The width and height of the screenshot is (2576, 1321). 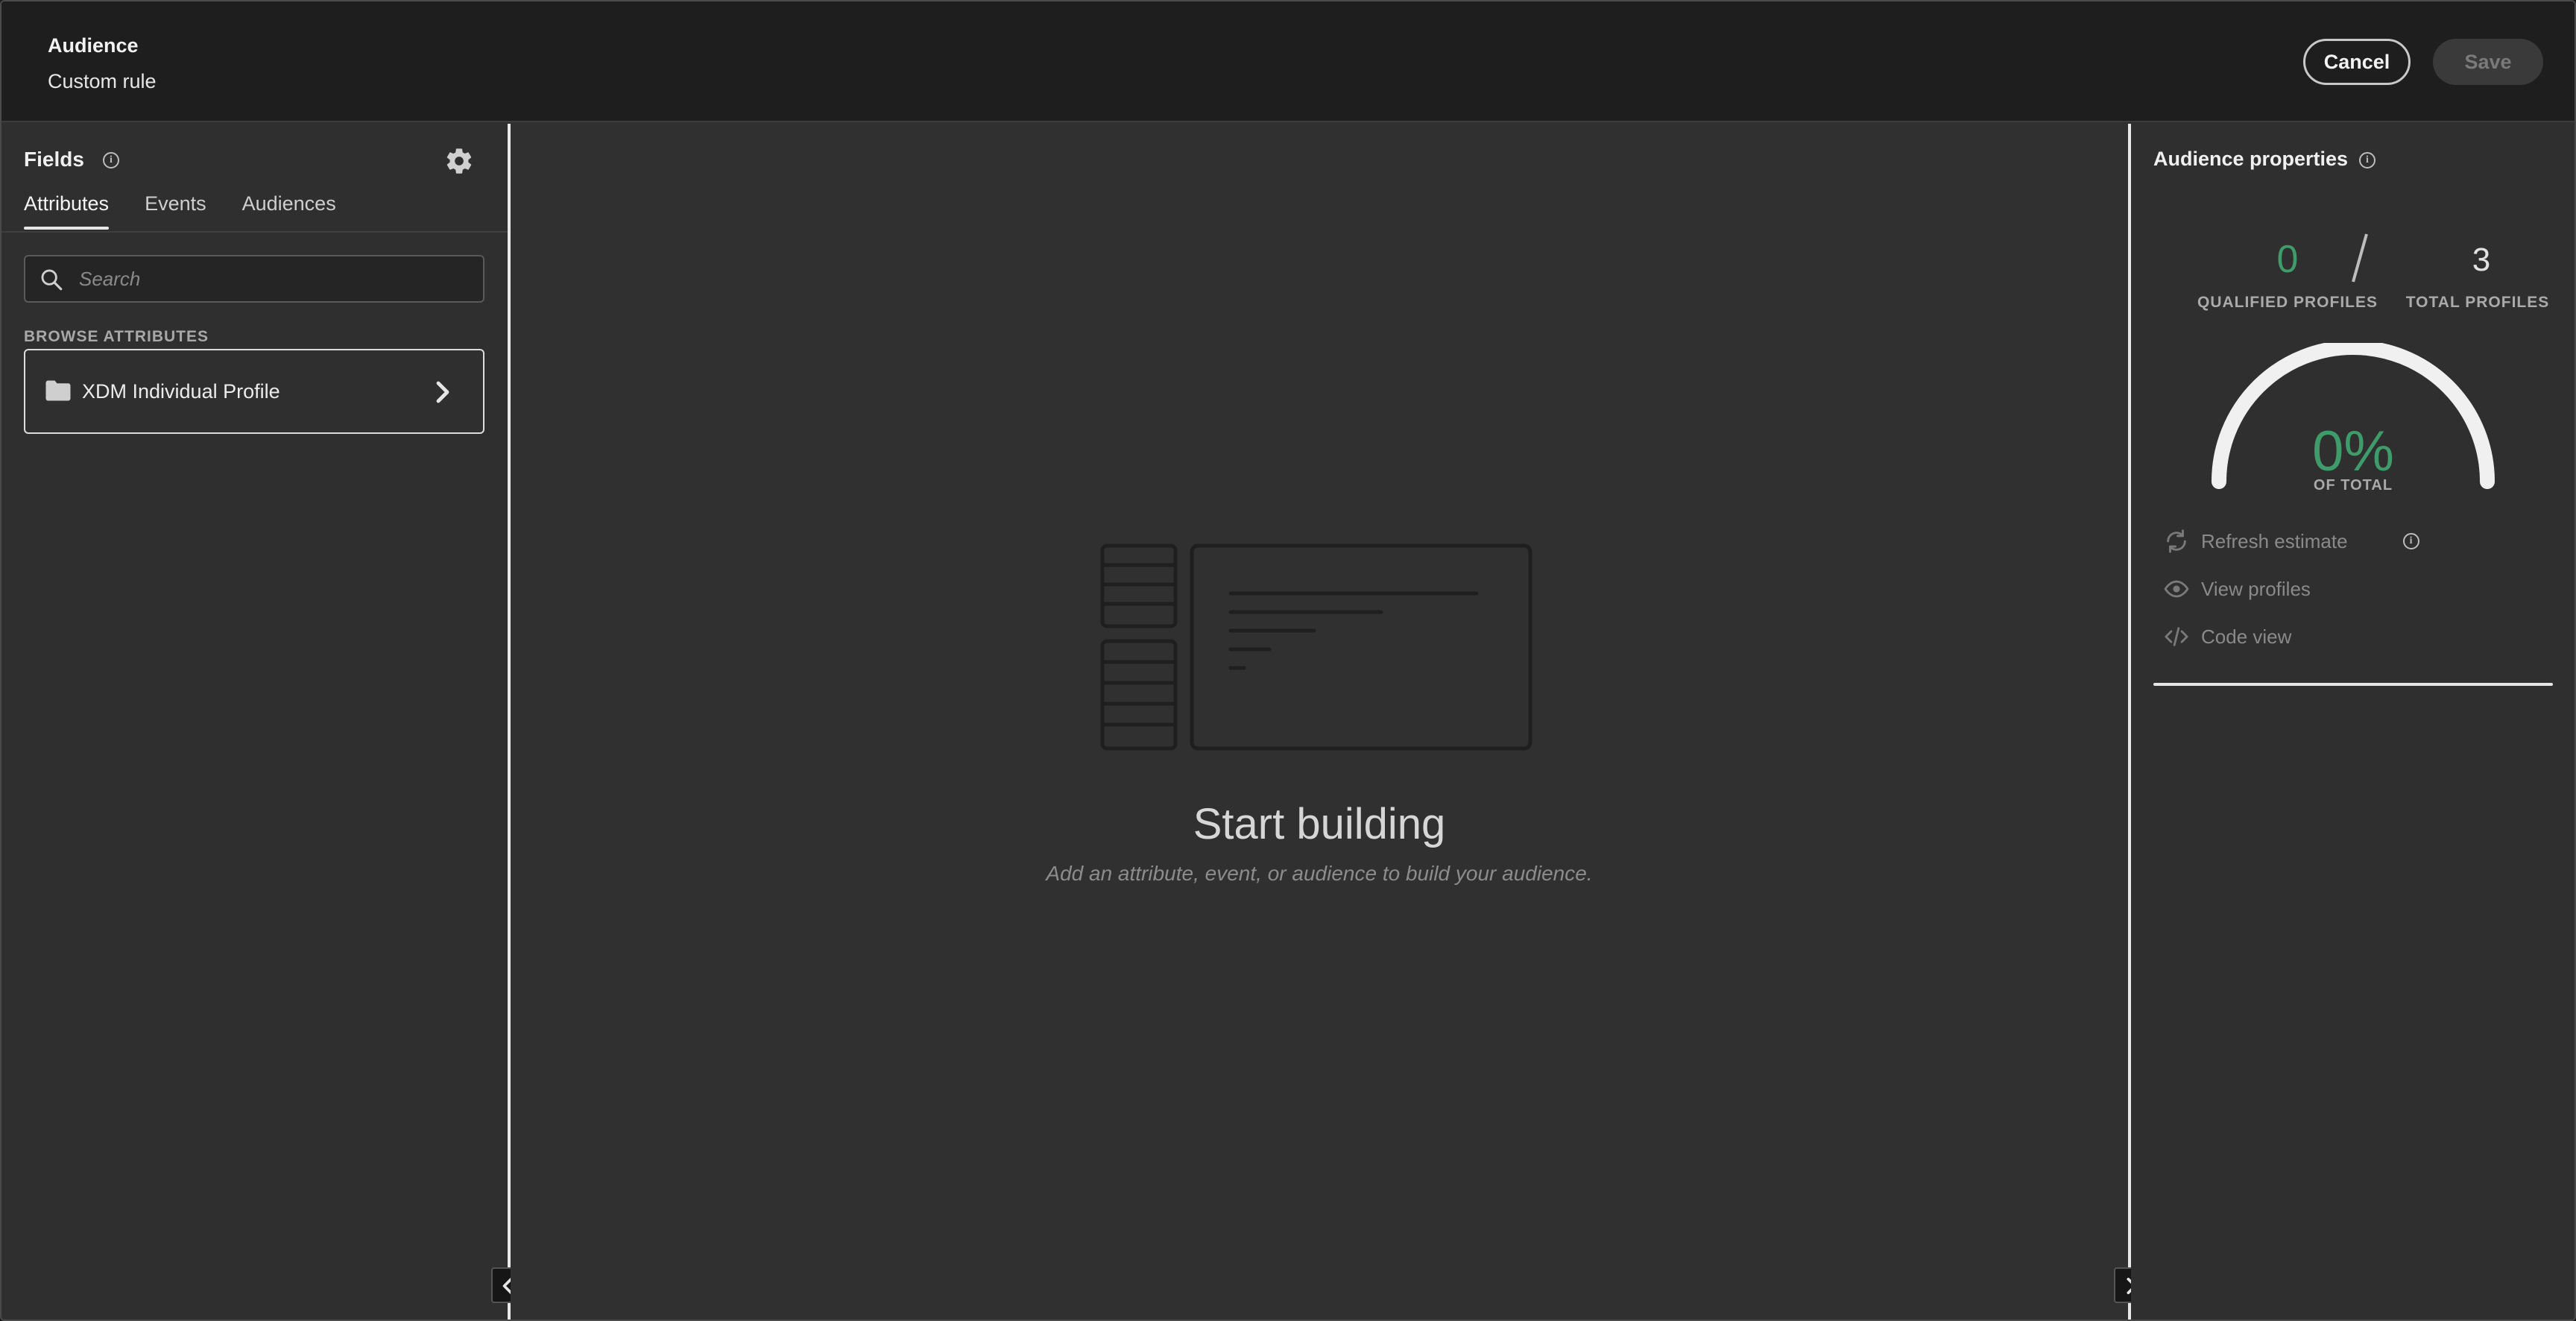 What do you see at coordinates (2176, 589) in the screenshot?
I see `eye-icon` at bounding box center [2176, 589].